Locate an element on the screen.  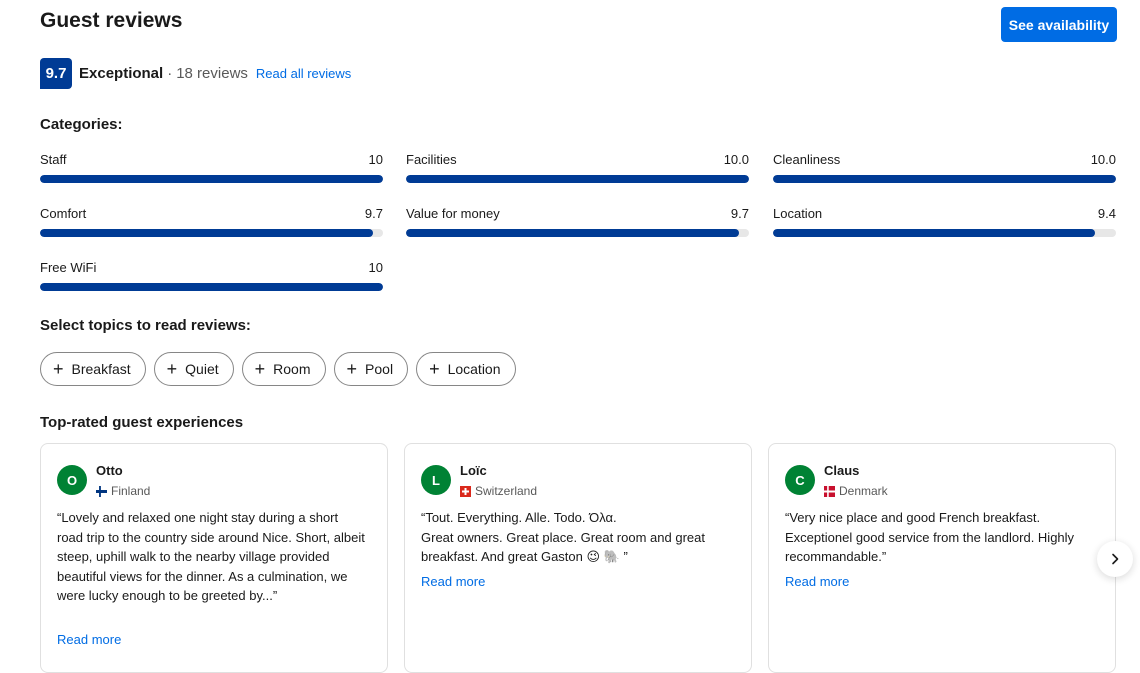
score-badge: 9.7 is located at coordinates (56, 73).